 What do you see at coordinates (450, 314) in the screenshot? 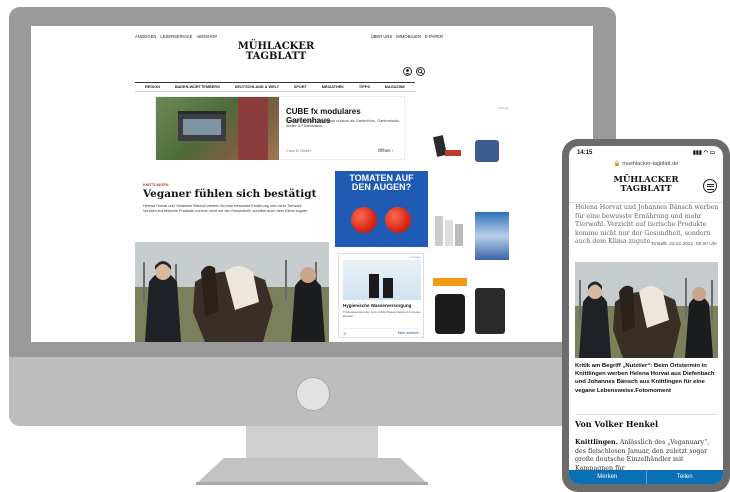
I see `product-speaker` at bounding box center [450, 314].